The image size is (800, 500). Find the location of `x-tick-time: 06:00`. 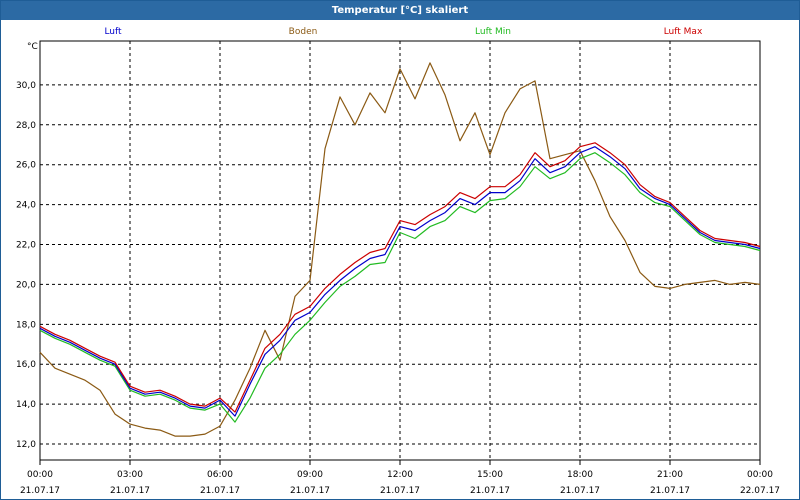

x-tick-time: 06:00 is located at coordinates (220, 475).